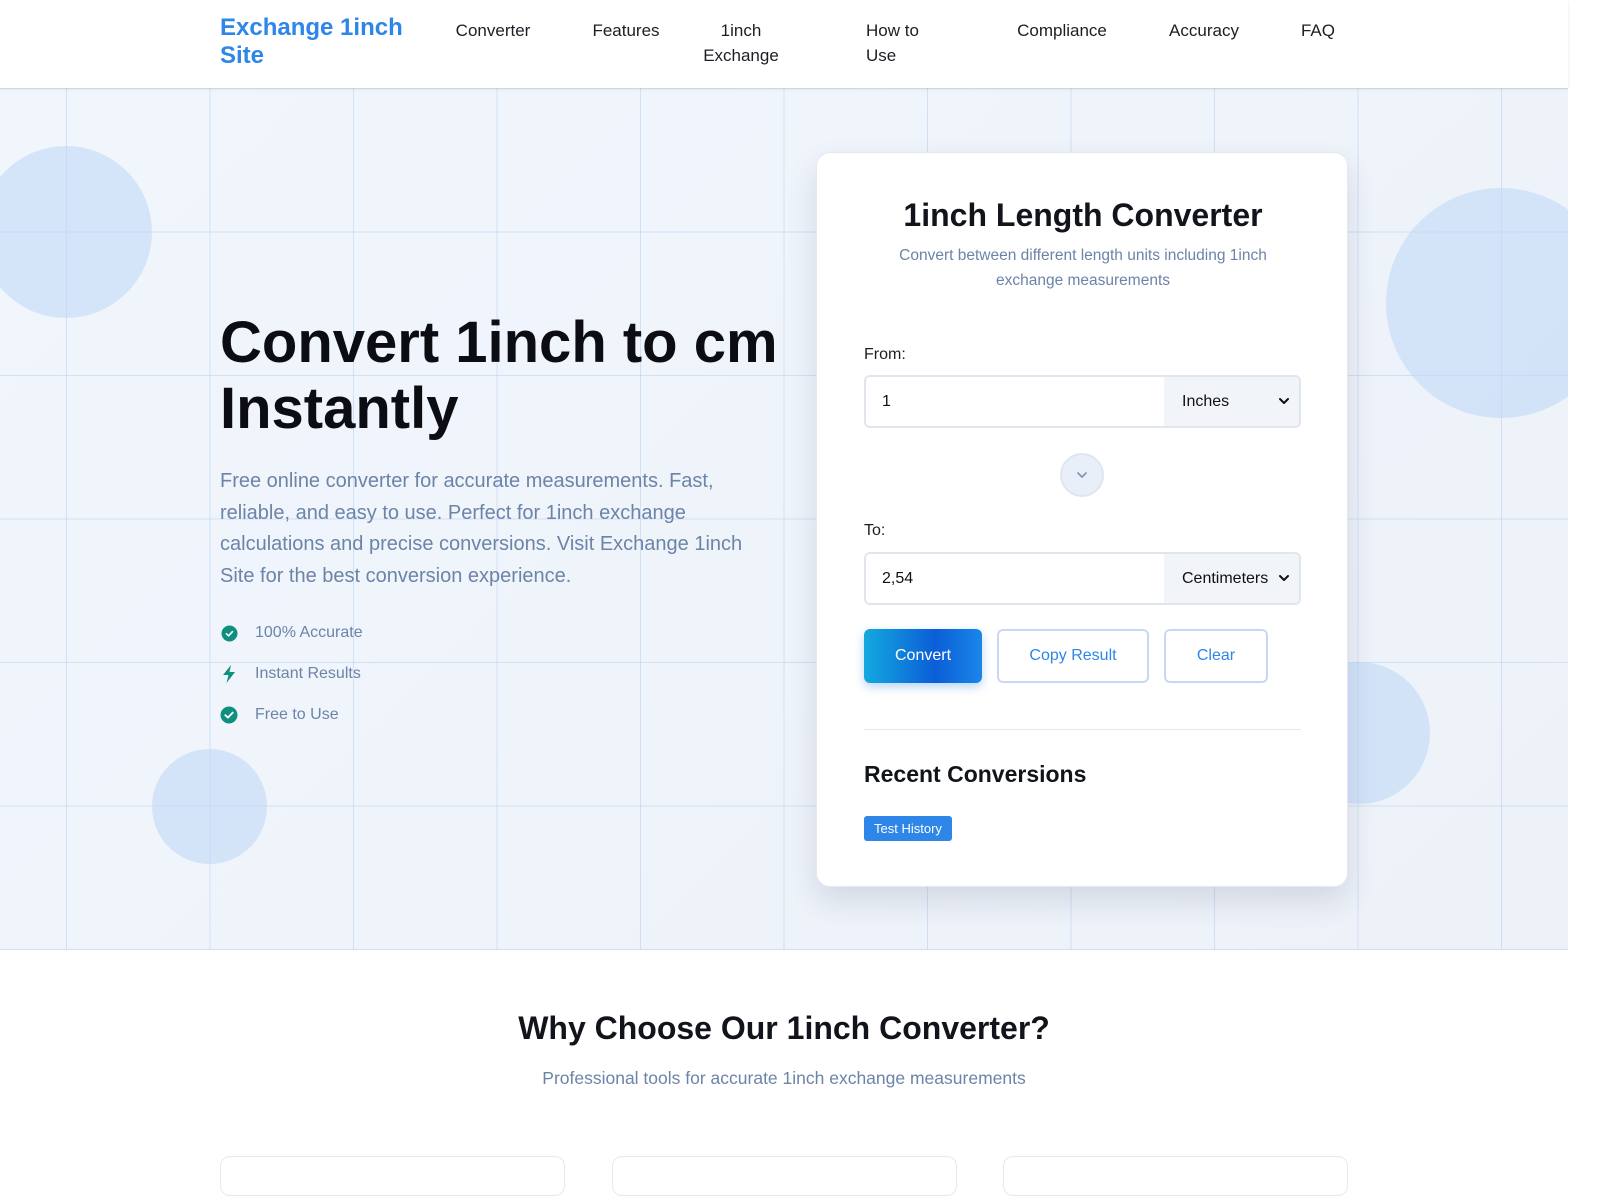  What do you see at coordinates (1225, 578) in the screenshot?
I see `to-unit-value: Centimeters` at bounding box center [1225, 578].